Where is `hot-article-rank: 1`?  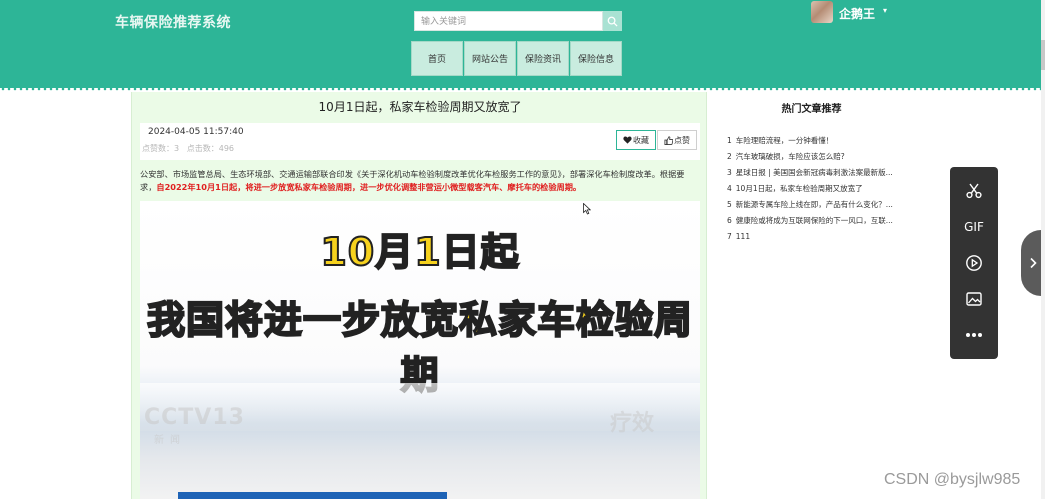 hot-article-rank: 1 is located at coordinates (729, 140).